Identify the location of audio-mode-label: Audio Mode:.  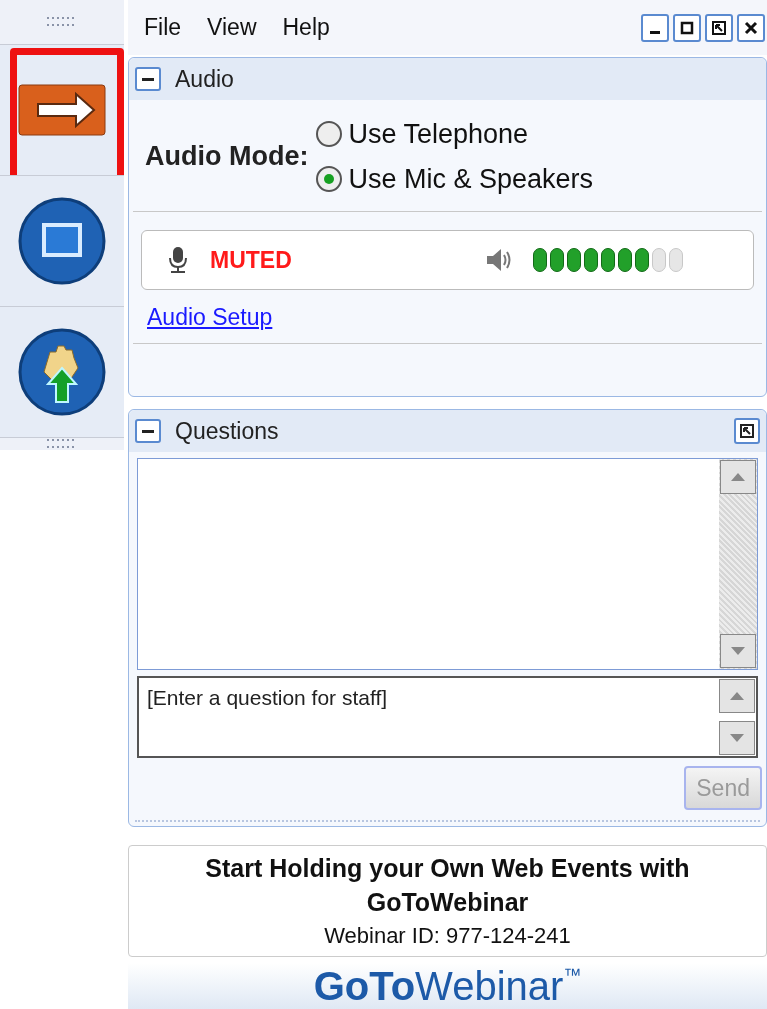
(227, 157).